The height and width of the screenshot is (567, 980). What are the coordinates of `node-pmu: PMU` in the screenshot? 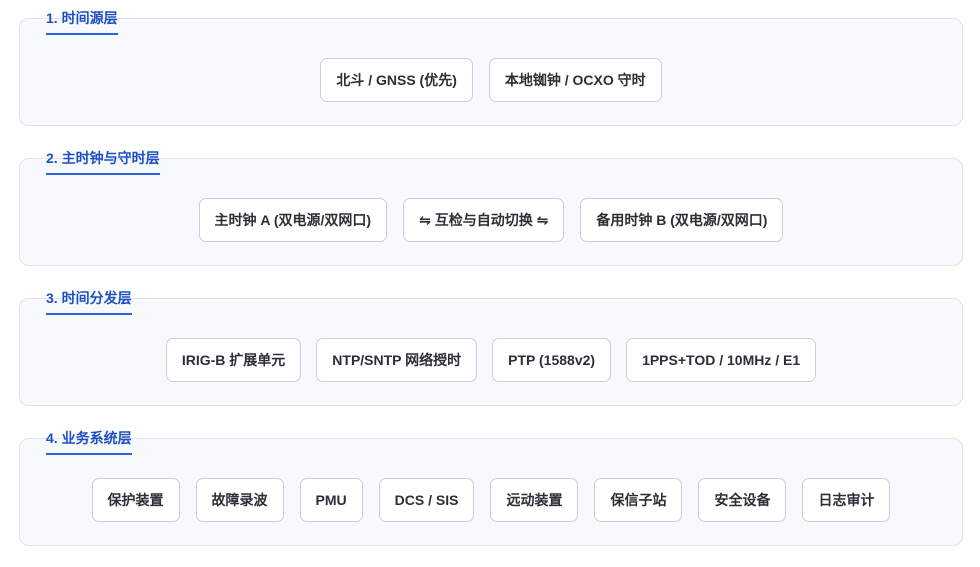 It's located at (331, 500).